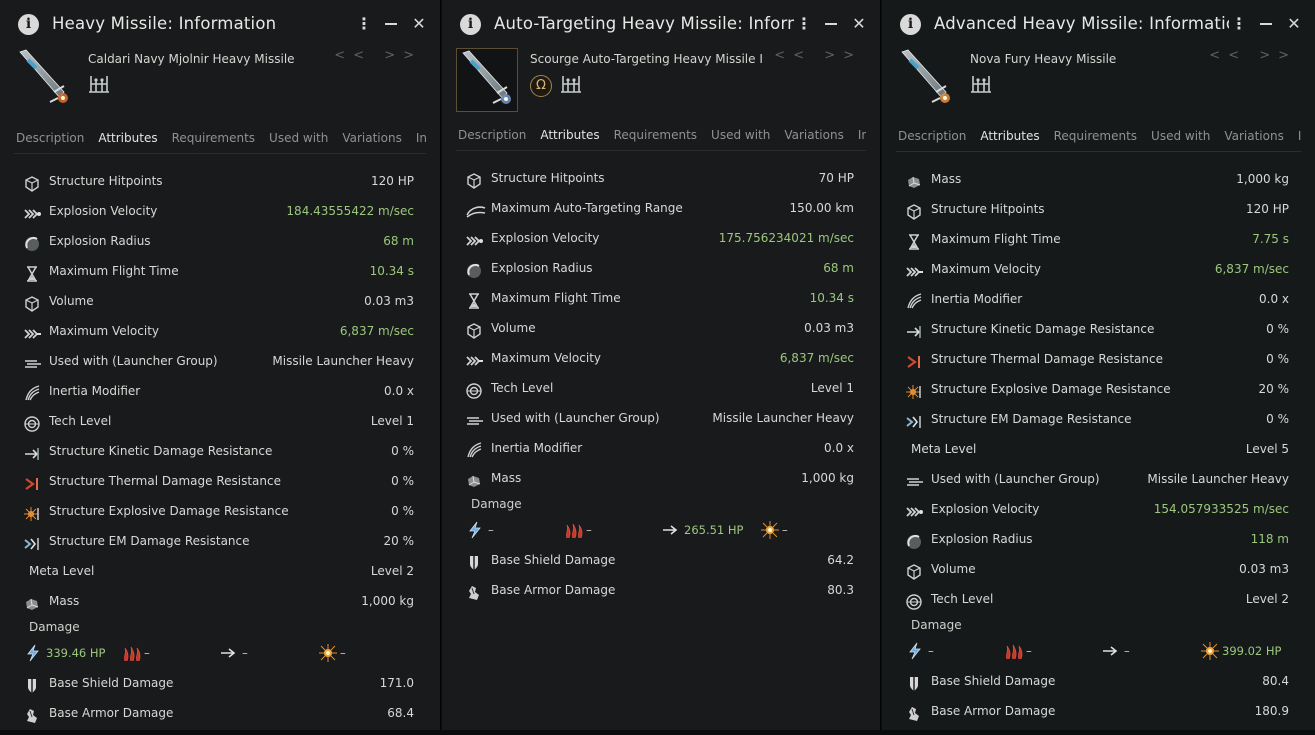  What do you see at coordinates (1093, 681) in the screenshot?
I see `attribute-row: Base Shield Damage 80.4` at bounding box center [1093, 681].